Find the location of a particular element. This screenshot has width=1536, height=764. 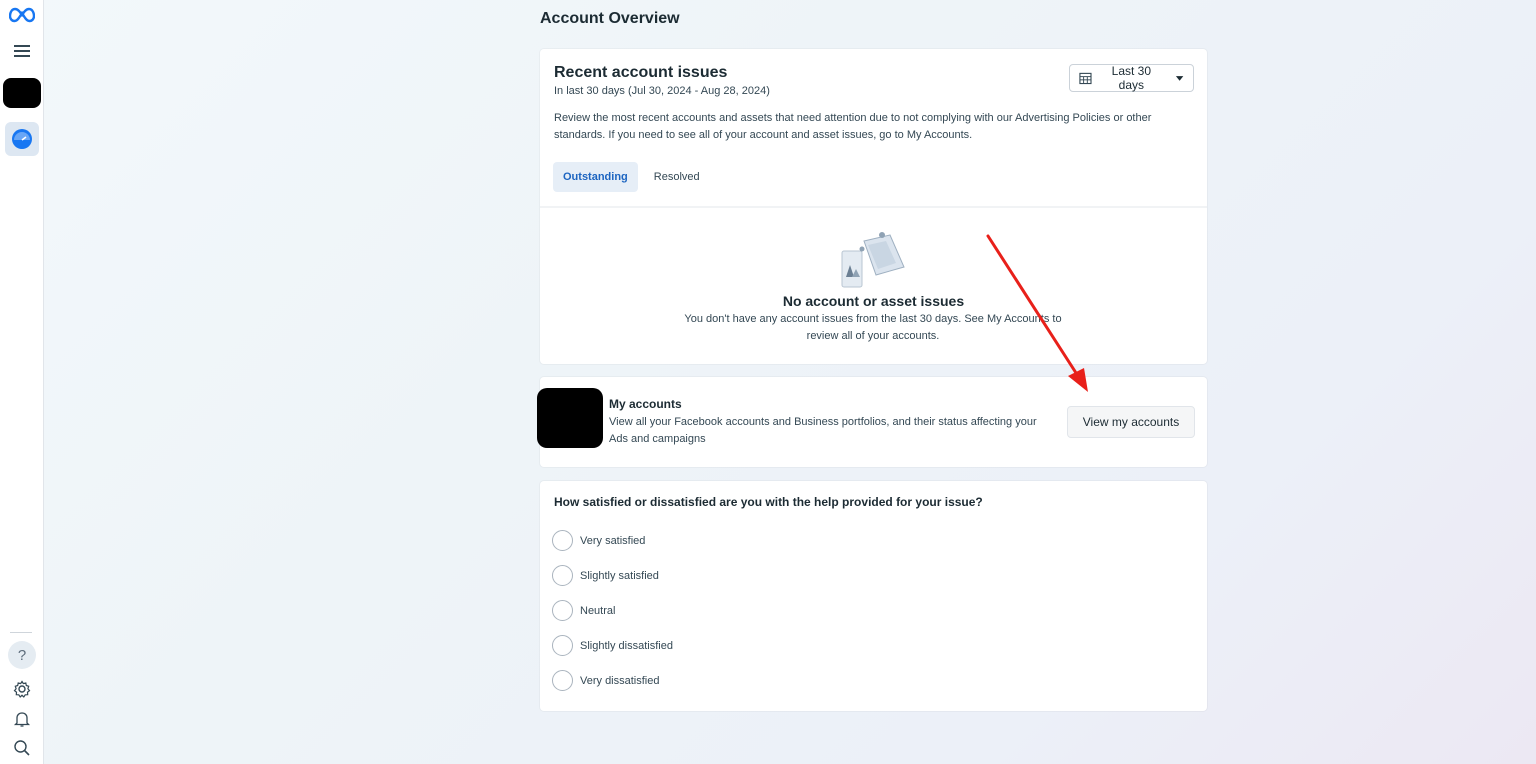

survey-option-very-dissatisfied: Very dissatisfied is located at coordinates (605, 680).